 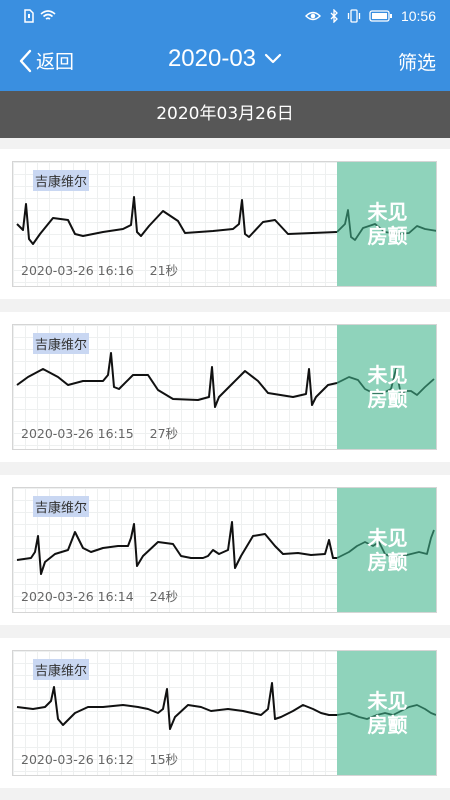 I want to click on status-bar: 10:56, so click(x=225, y=16).